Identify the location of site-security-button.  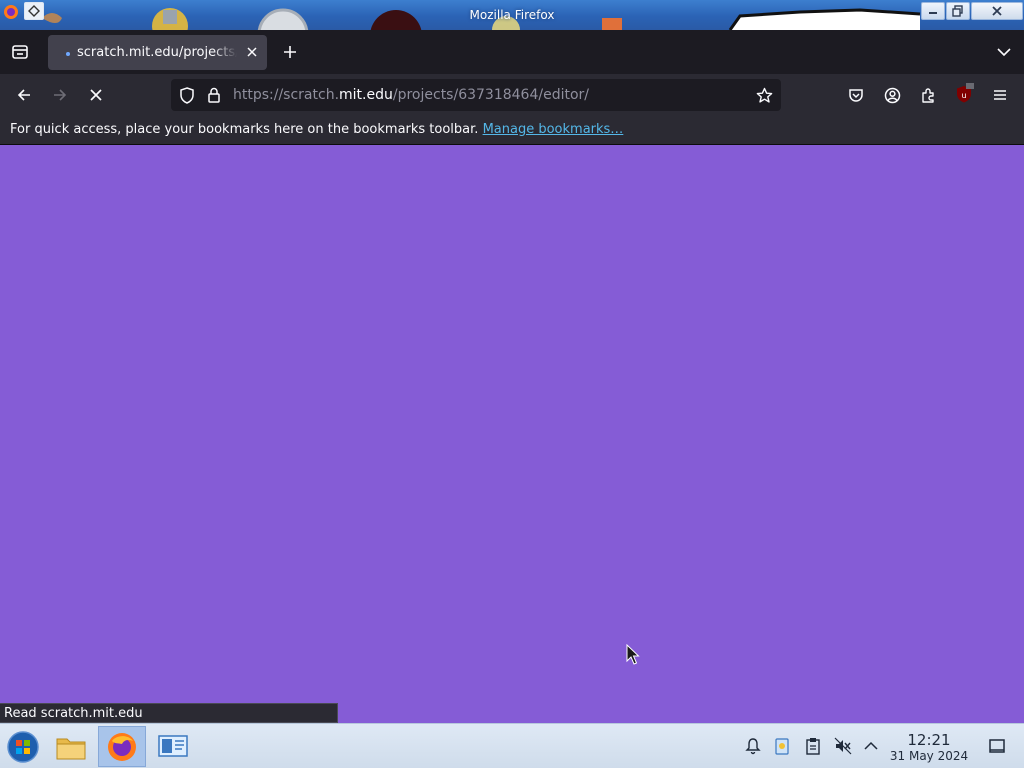
(214, 95).